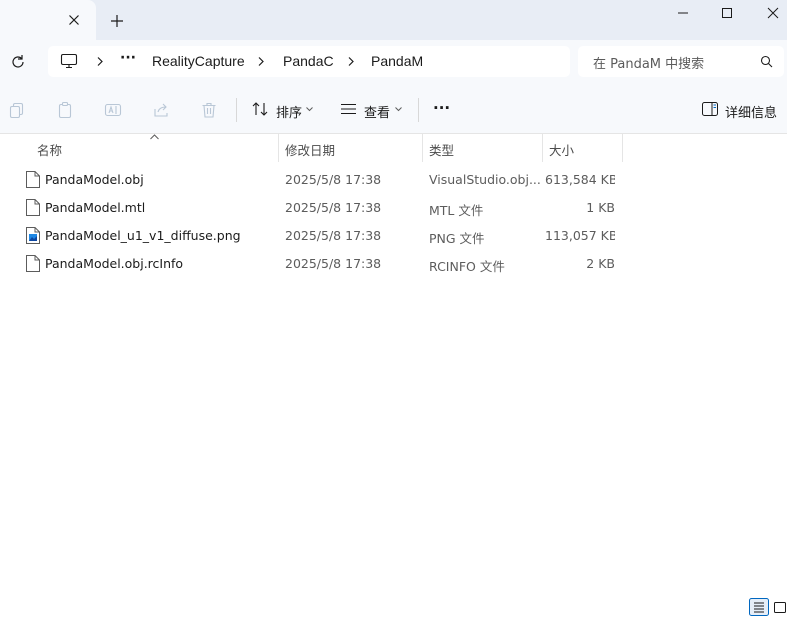  What do you see at coordinates (348, 109) in the screenshot?
I see `view-icon` at bounding box center [348, 109].